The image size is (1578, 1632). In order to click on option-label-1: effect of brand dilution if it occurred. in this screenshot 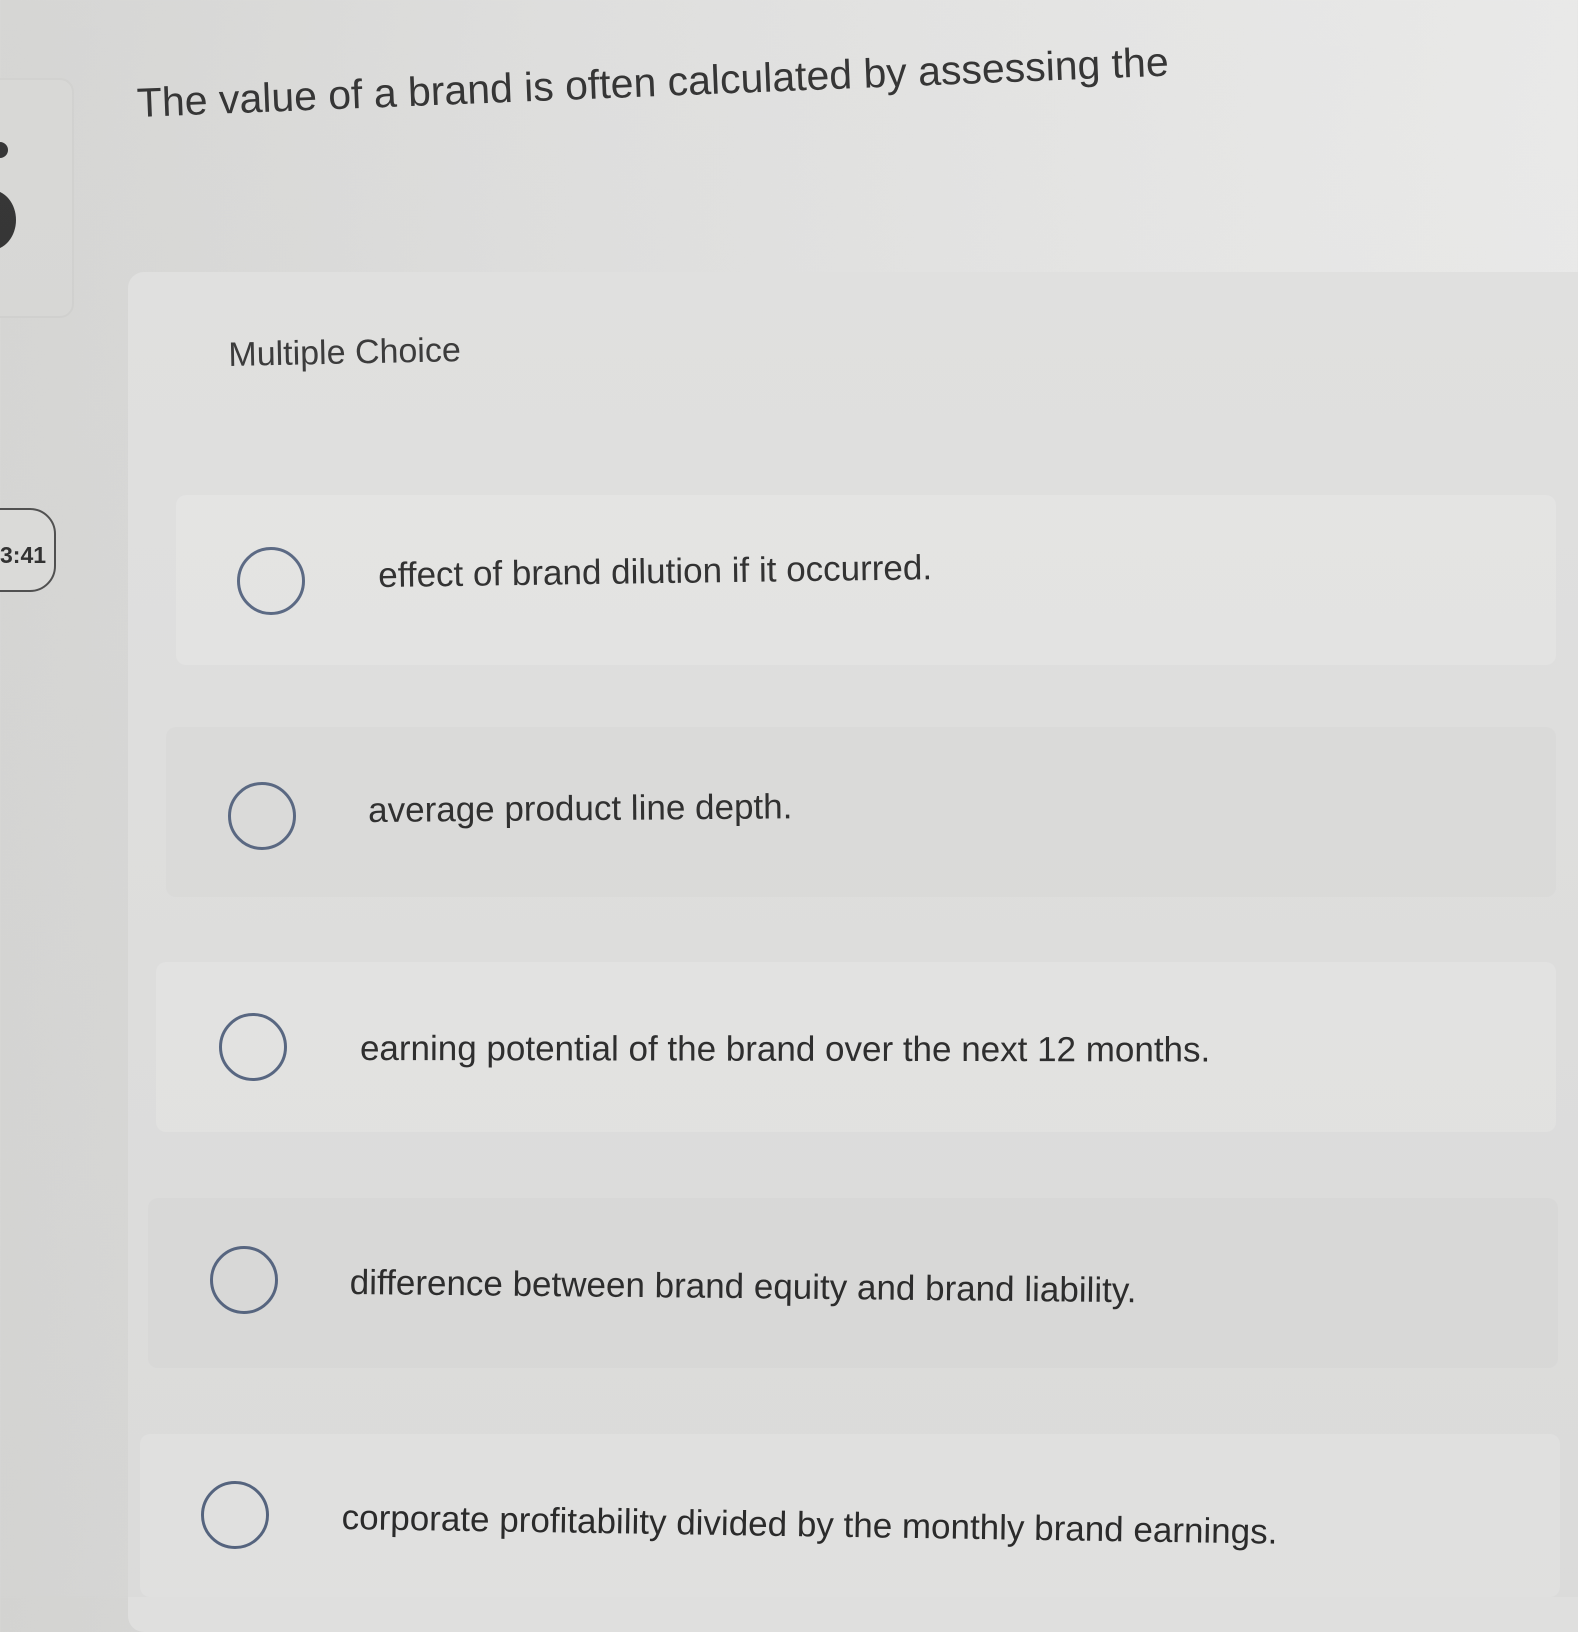, I will do `click(655, 572)`.